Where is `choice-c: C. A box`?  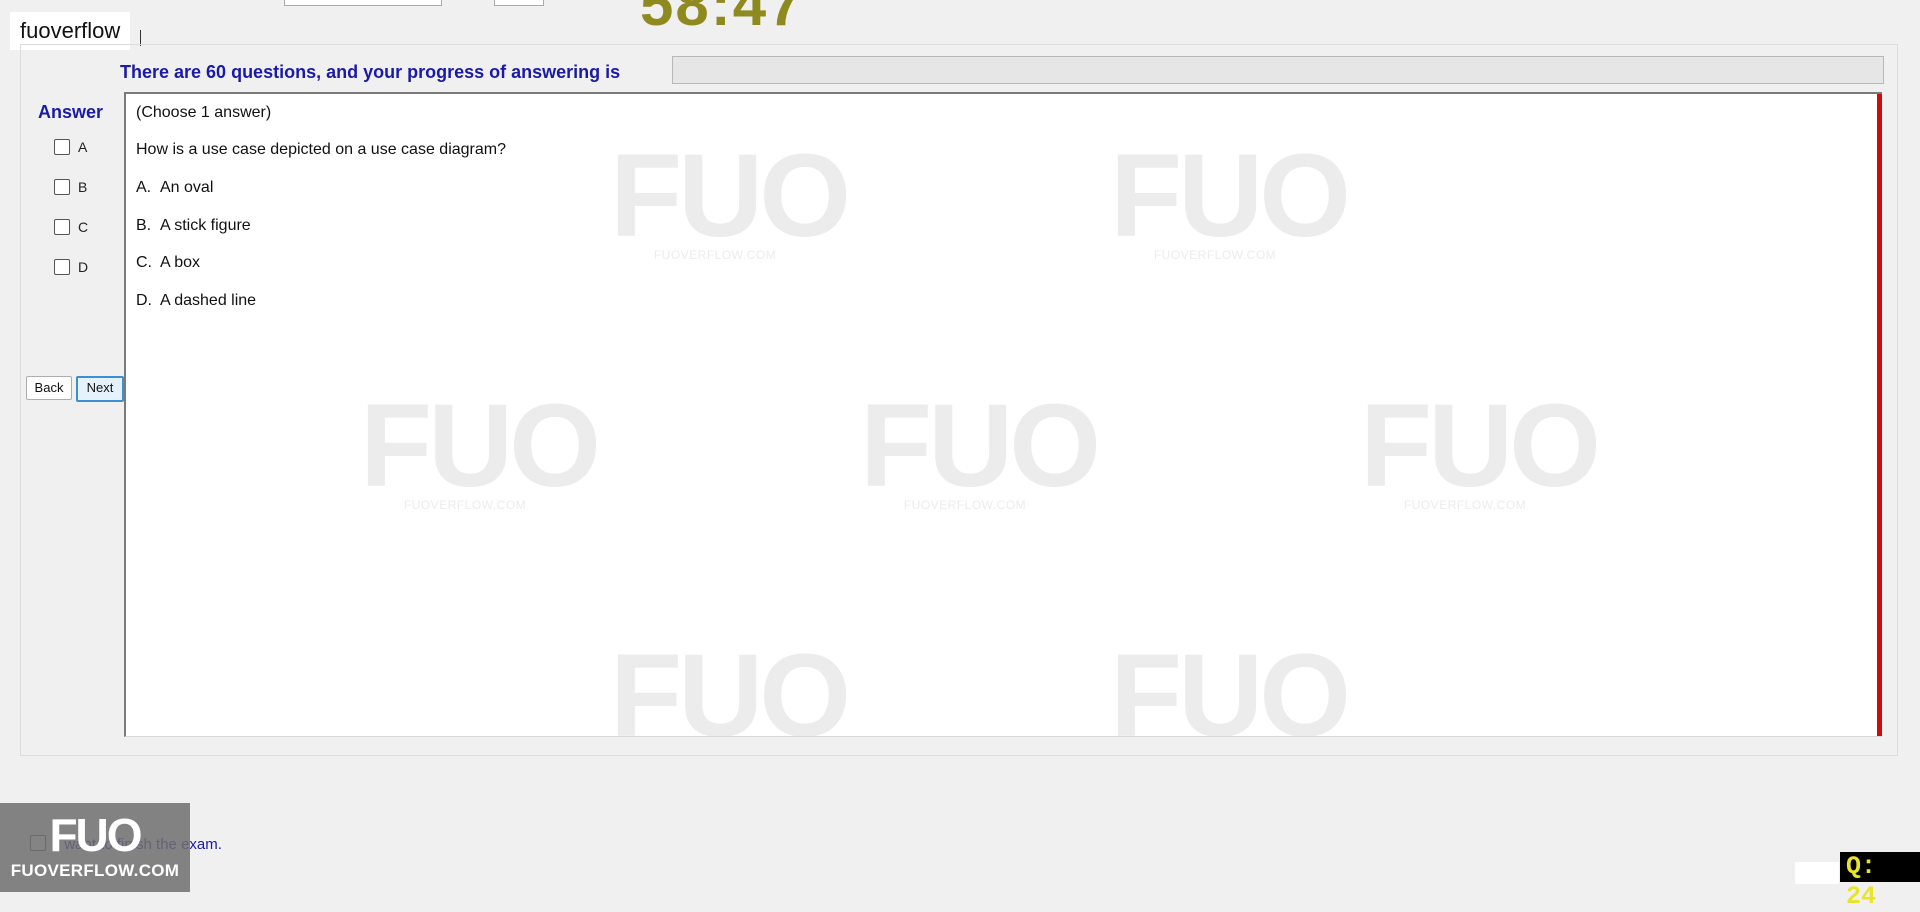
choice-c: C. A box is located at coordinates (168, 263).